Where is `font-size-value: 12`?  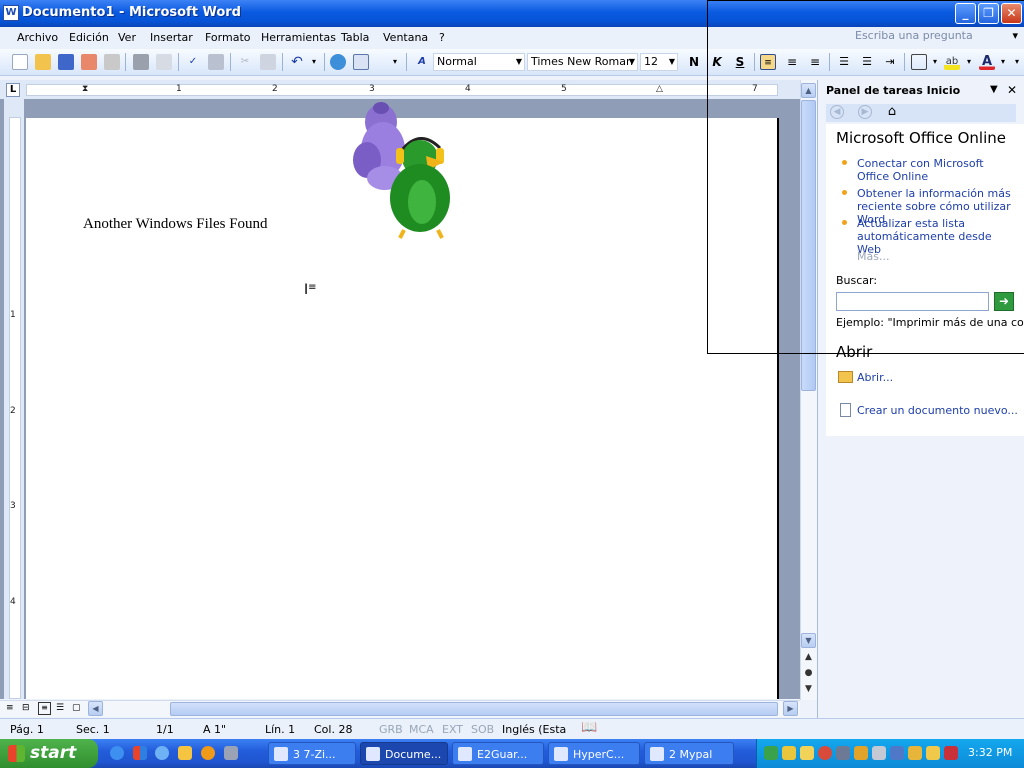 font-size-value: 12 is located at coordinates (651, 61).